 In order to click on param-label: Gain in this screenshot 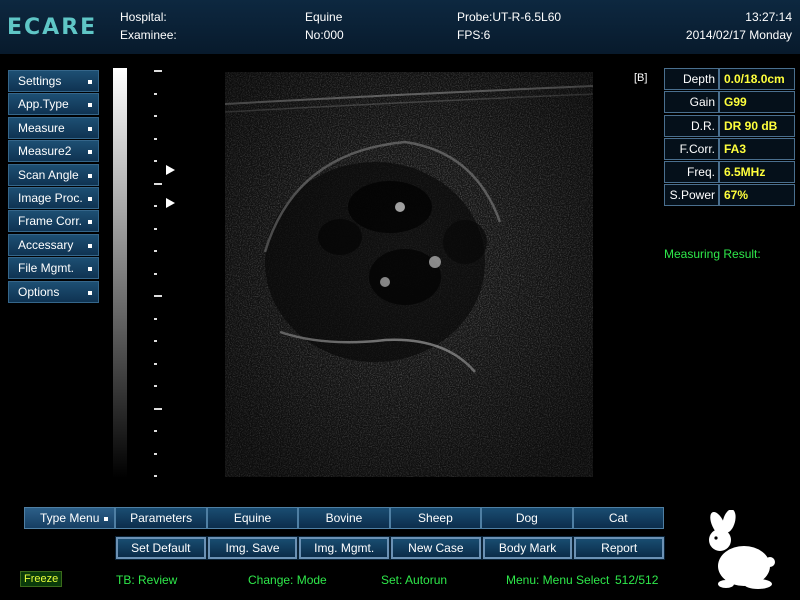, I will do `click(691, 102)`.